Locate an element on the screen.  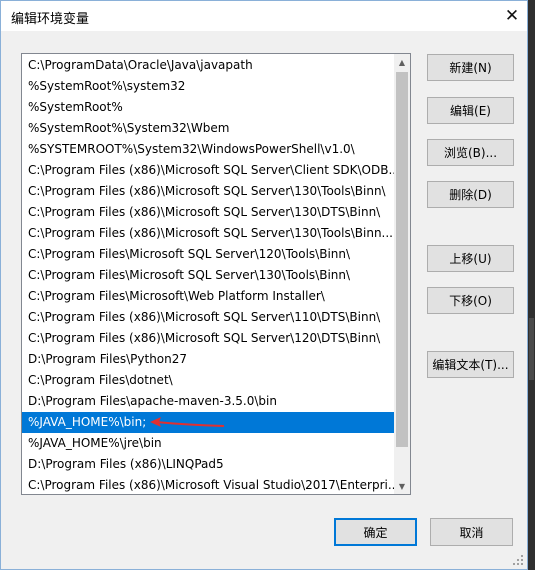
list-item-text: D:\Program Files\apache-maven-3.5.0\bin is located at coordinates (152, 401).